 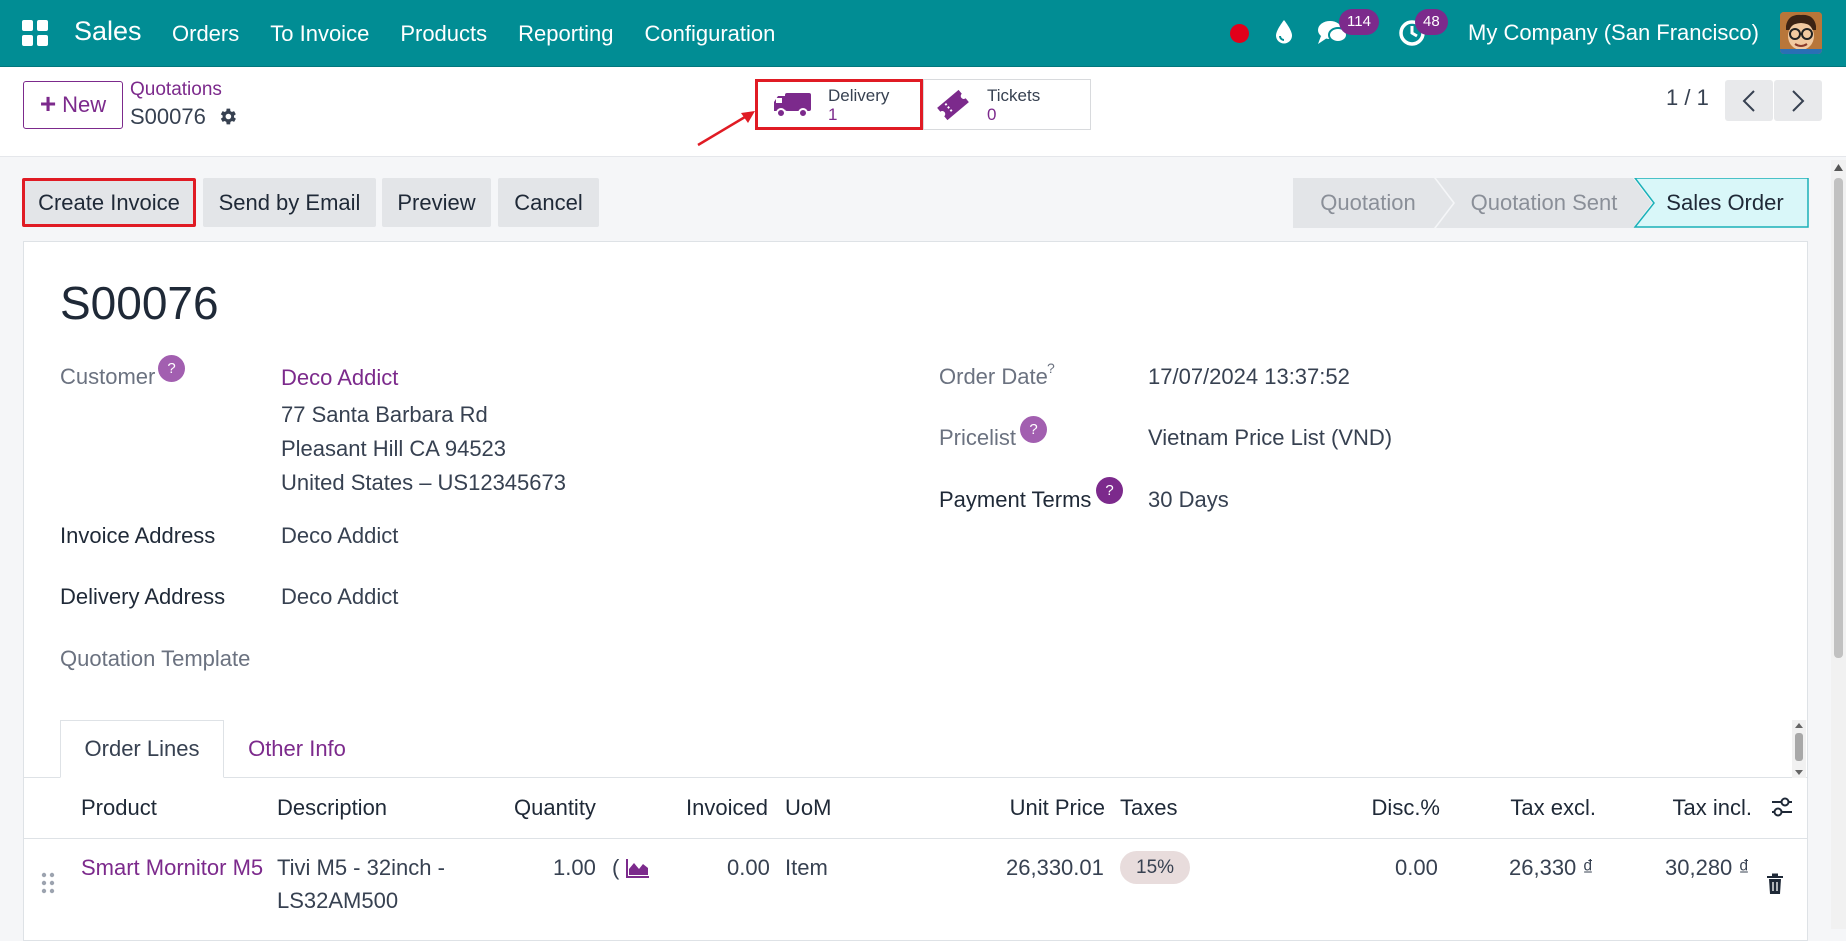 What do you see at coordinates (953, 104) in the screenshot?
I see `ticket-icon` at bounding box center [953, 104].